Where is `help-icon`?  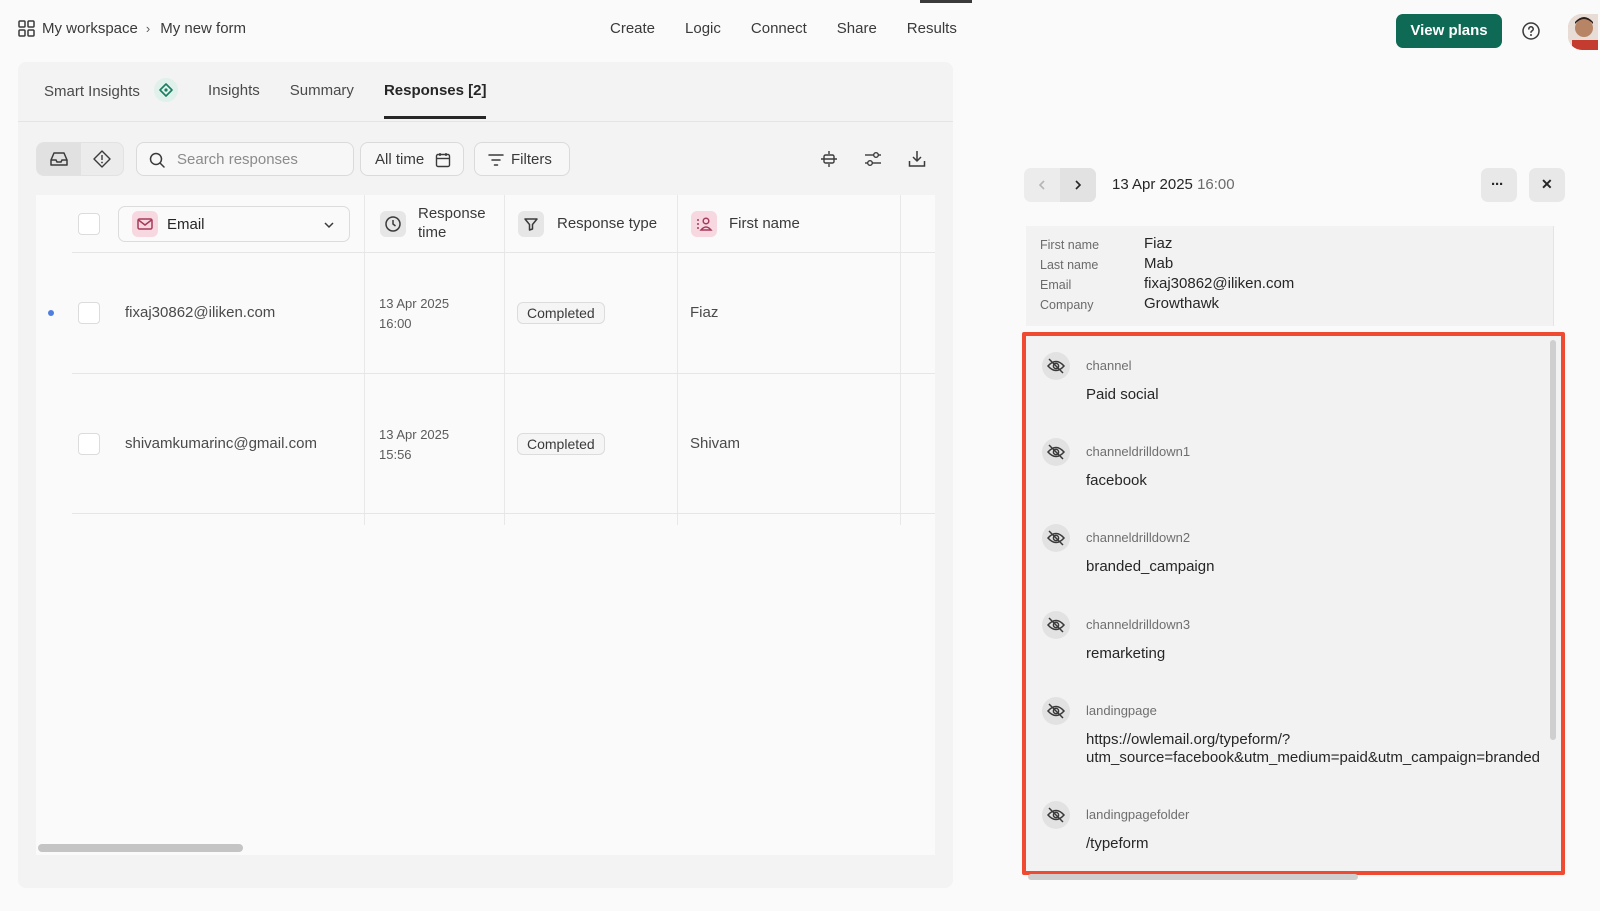
help-icon is located at coordinates (1531, 31).